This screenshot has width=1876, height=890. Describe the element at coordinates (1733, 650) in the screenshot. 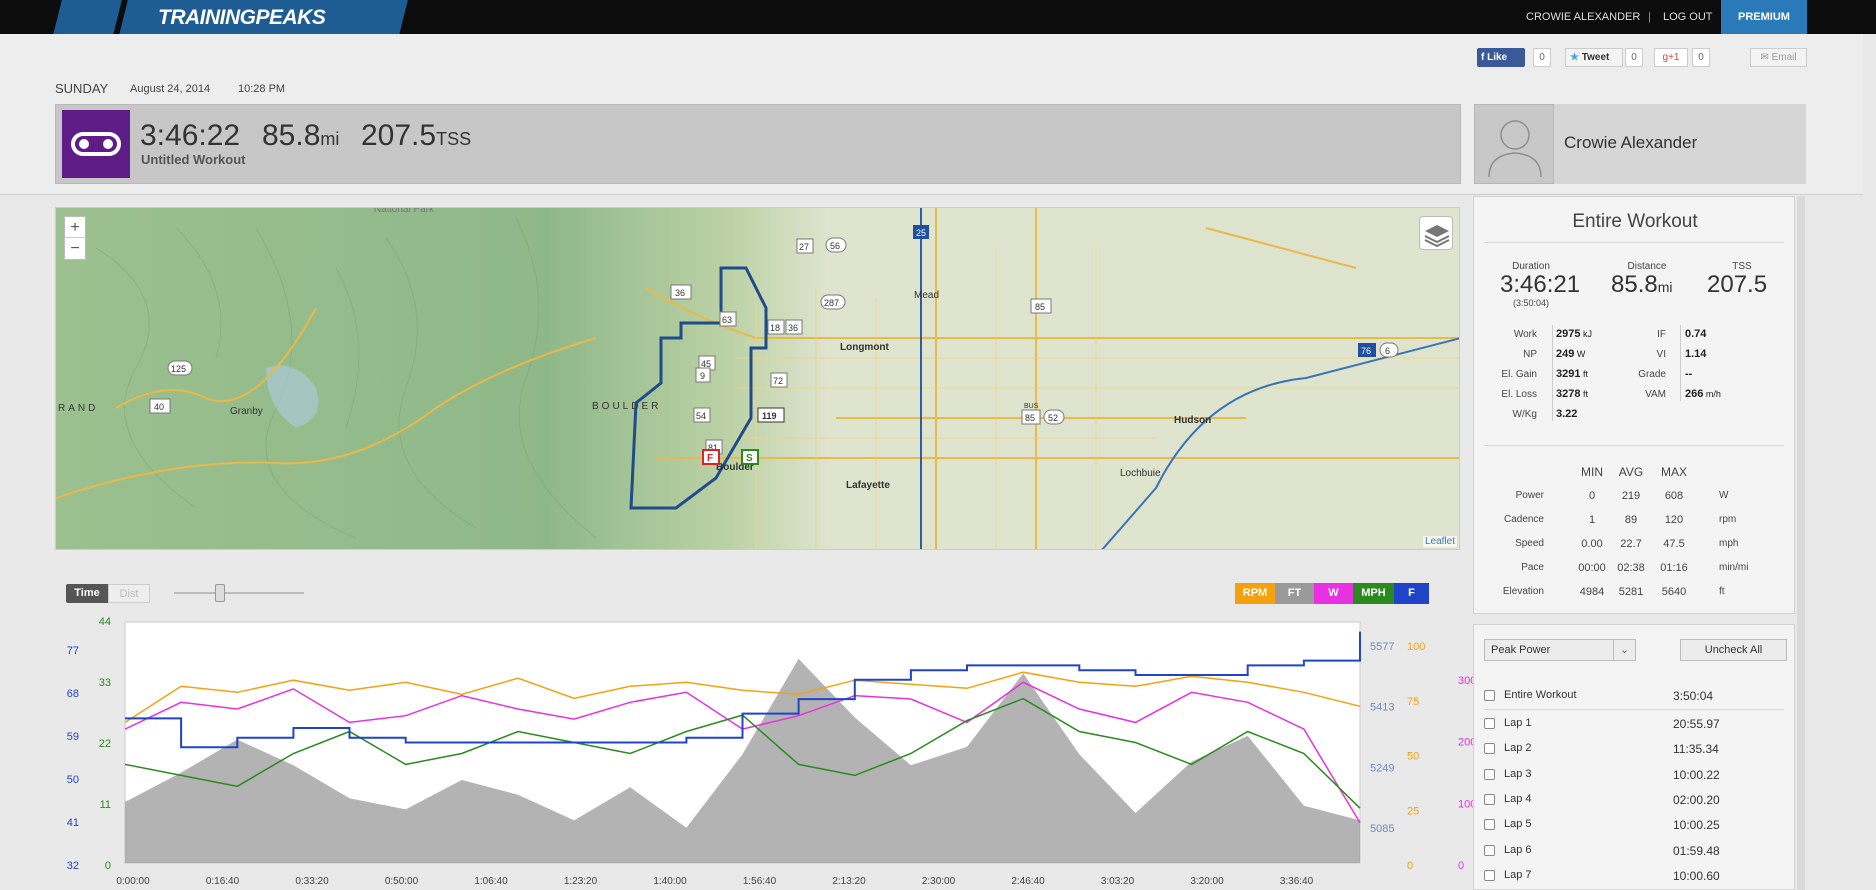

I see `uncheck-all-button: Uncheck All` at that location.